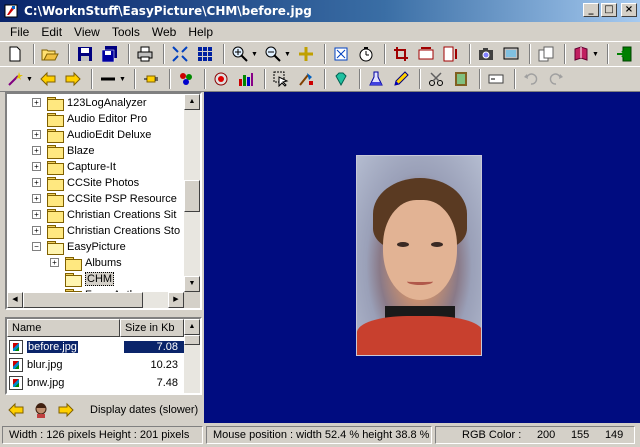  What do you see at coordinates (451, 54) in the screenshot?
I see `resize-height-icon` at bounding box center [451, 54].